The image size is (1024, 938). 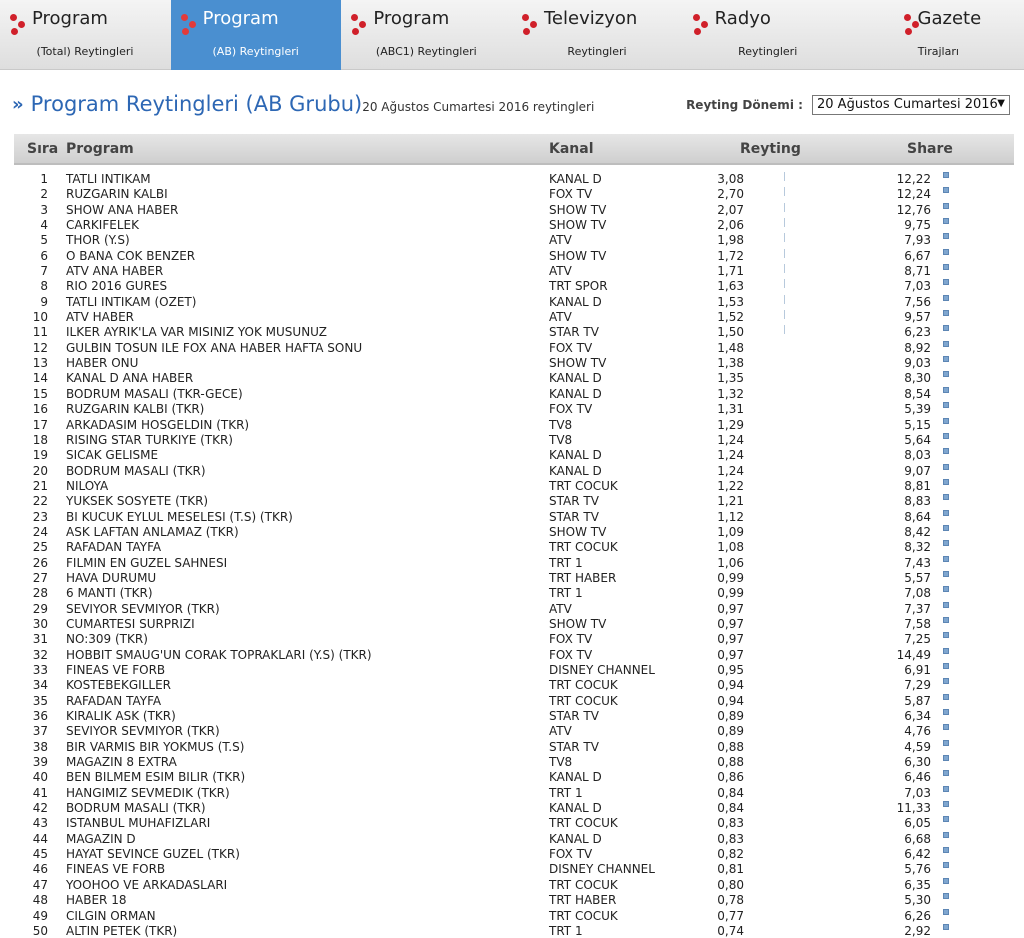 What do you see at coordinates (514, 194) in the screenshot?
I see `table-row: 2 RUZGARIN KALBI FOX TV 2,70 12,24` at bounding box center [514, 194].